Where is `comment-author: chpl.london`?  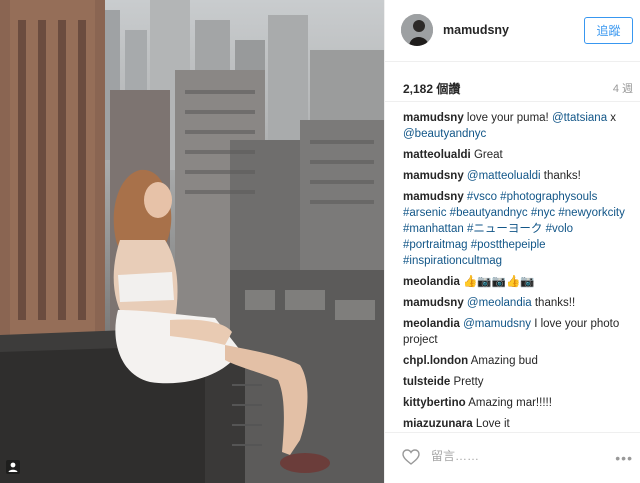 comment-author: chpl.london is located at coordinates (435, 361).